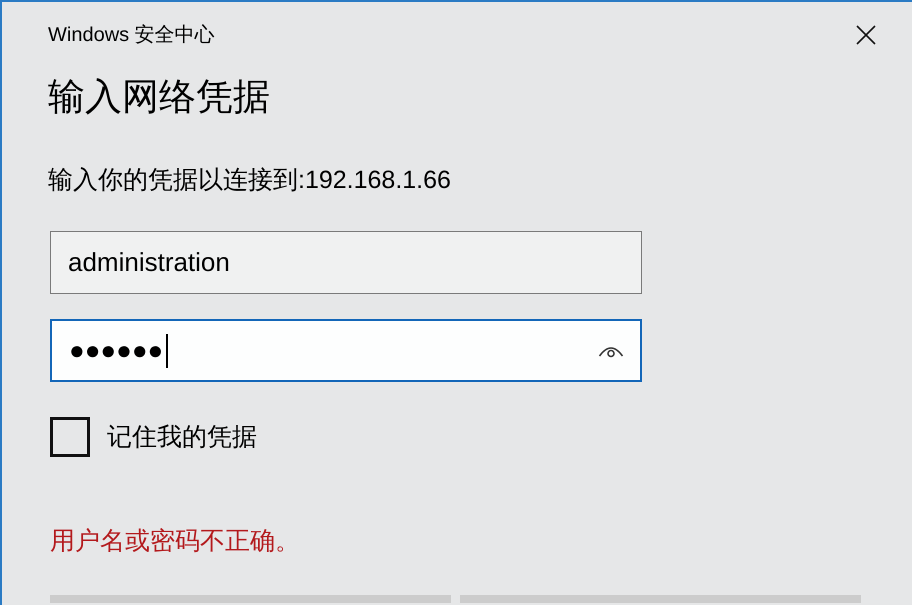 The height and width of the screenshot is (605, 912). Describe the element at coordinates (70, 437) in the screenshot. I see `checkbox` at that location.